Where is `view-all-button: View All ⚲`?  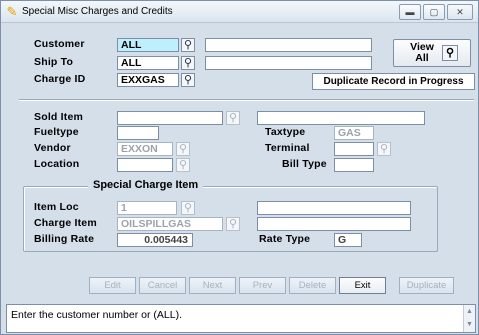 view-all-button: View All ⚲ is located at coordinates (432, 53).